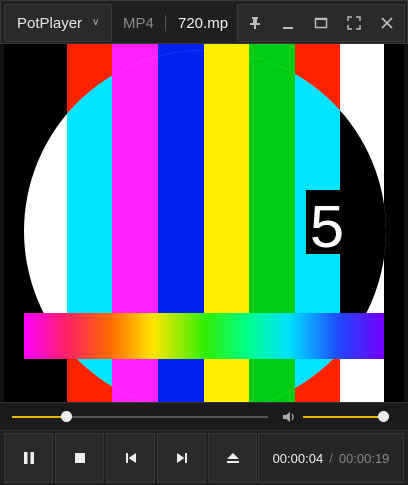 The height and width of the screenshot is (485, 408). Describe the element at coordinates (255, 23) in the screenshot. I see `pin-icon` at that location.